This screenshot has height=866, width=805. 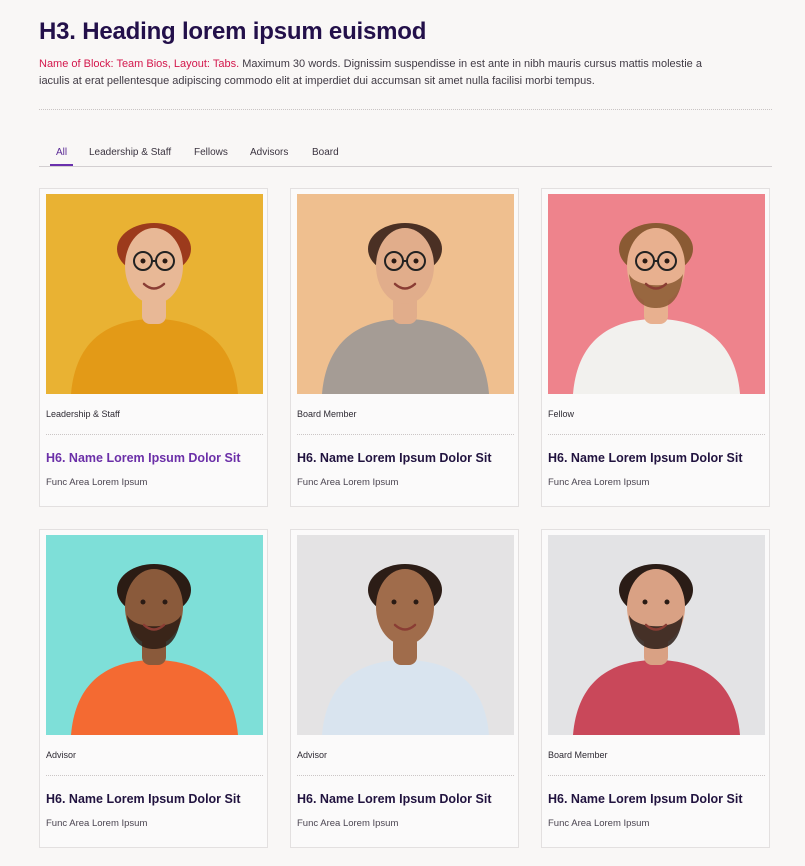 I want to click on tab-all: All, so click(x=62, y=154).